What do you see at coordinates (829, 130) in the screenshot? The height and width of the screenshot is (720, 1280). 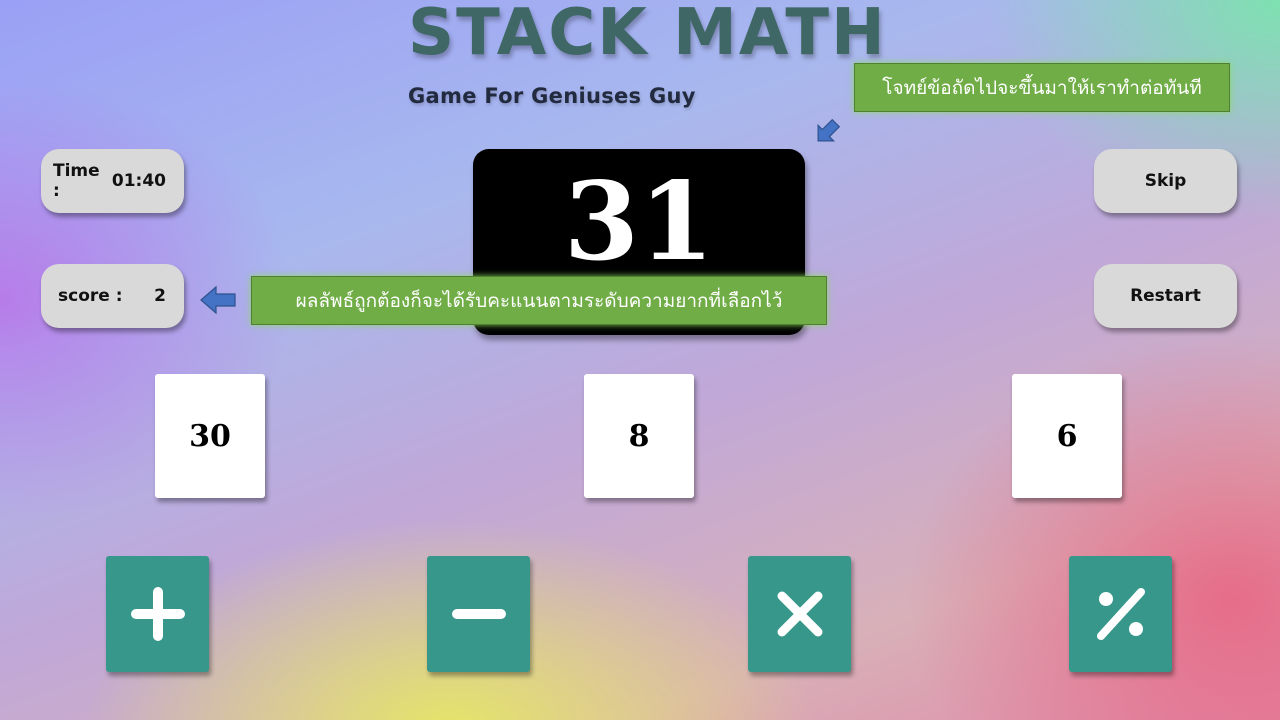 I see `arrow-down-left-icon` at bounding box center [829, 130].